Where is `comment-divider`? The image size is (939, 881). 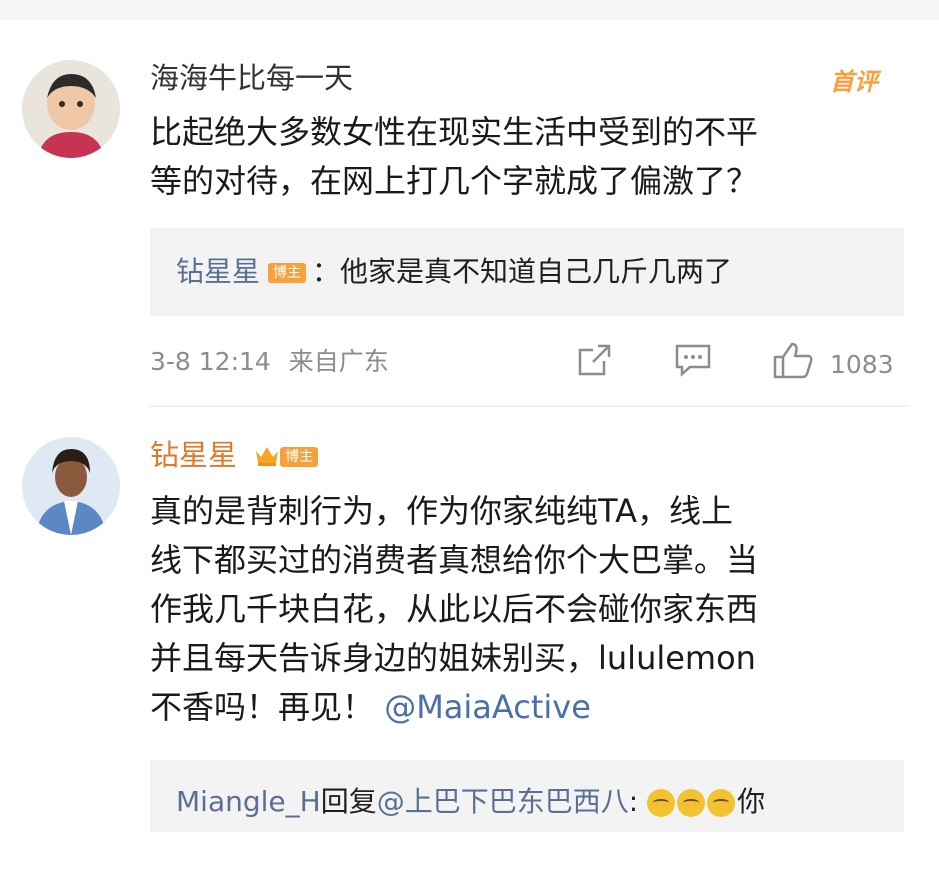
comment-divider is located at coordinates (530, 406).